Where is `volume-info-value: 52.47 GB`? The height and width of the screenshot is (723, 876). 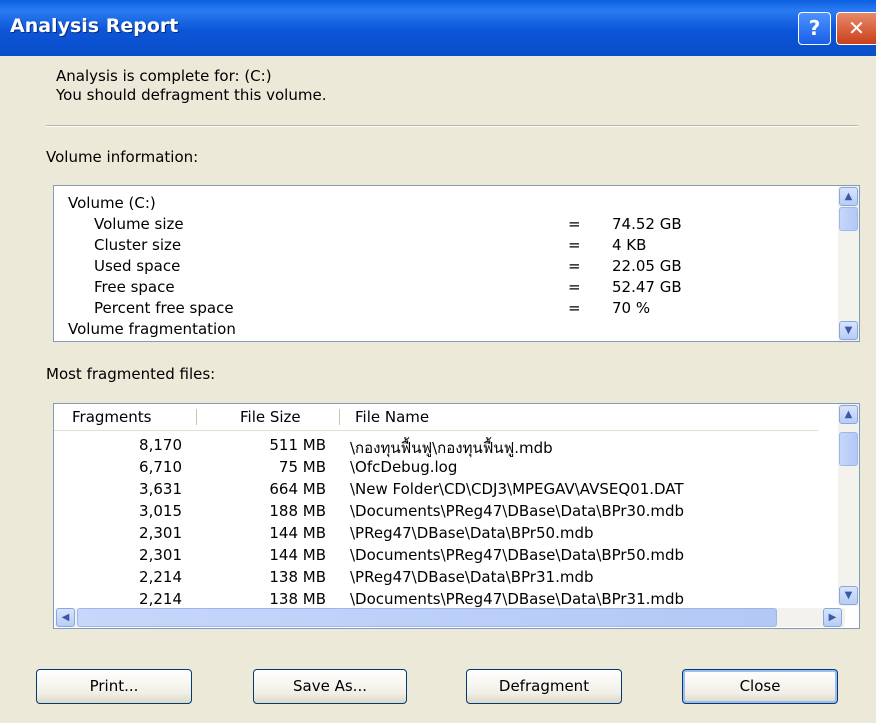
volume-info-value: 52.47 GB is located at coordinates (647, 287).